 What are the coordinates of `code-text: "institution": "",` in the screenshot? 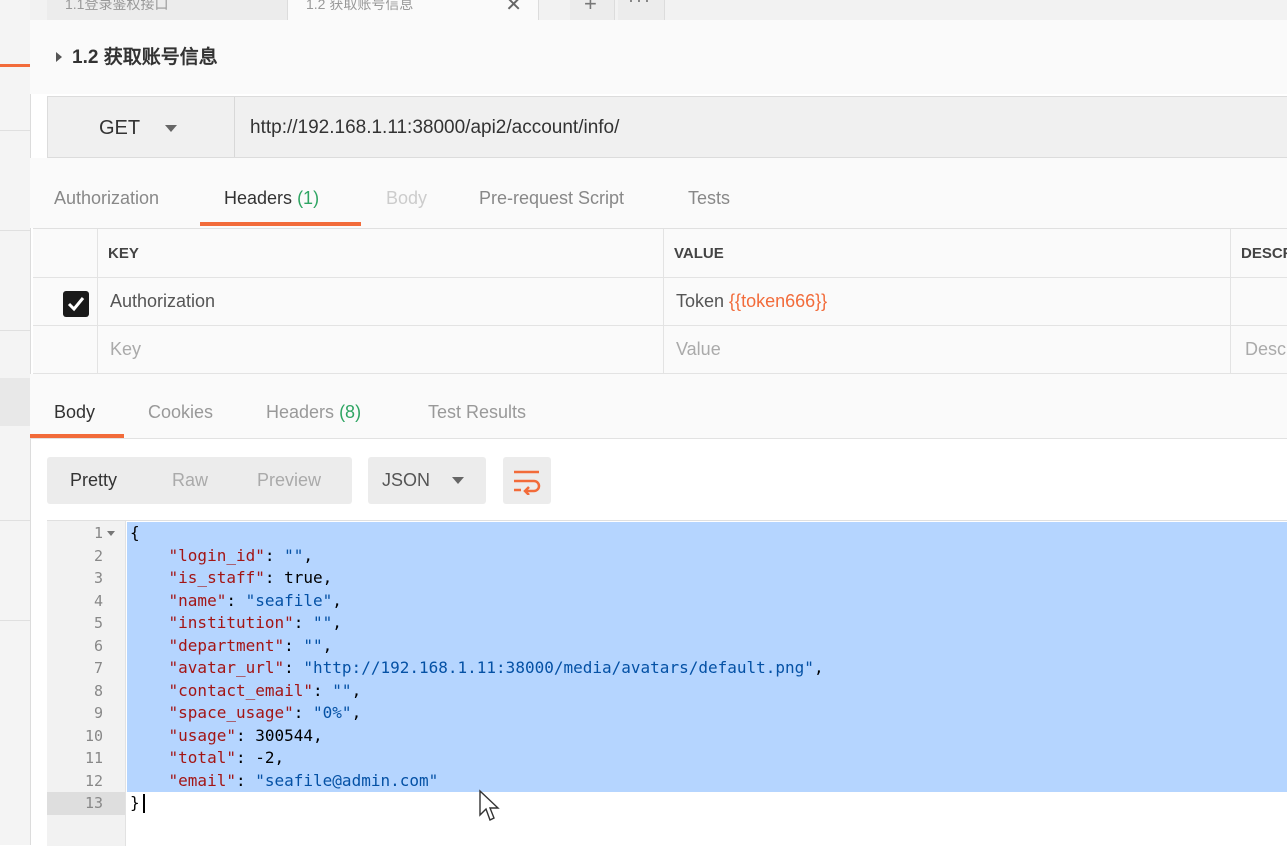 It's located at (255, 622).